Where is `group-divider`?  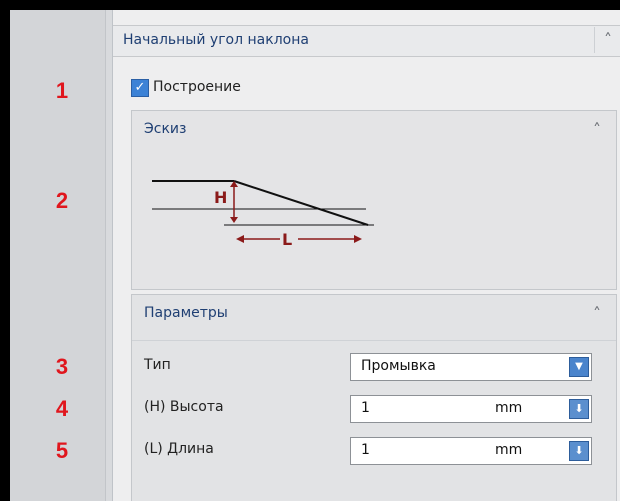 group-divider is located at coordinates (374, 340).